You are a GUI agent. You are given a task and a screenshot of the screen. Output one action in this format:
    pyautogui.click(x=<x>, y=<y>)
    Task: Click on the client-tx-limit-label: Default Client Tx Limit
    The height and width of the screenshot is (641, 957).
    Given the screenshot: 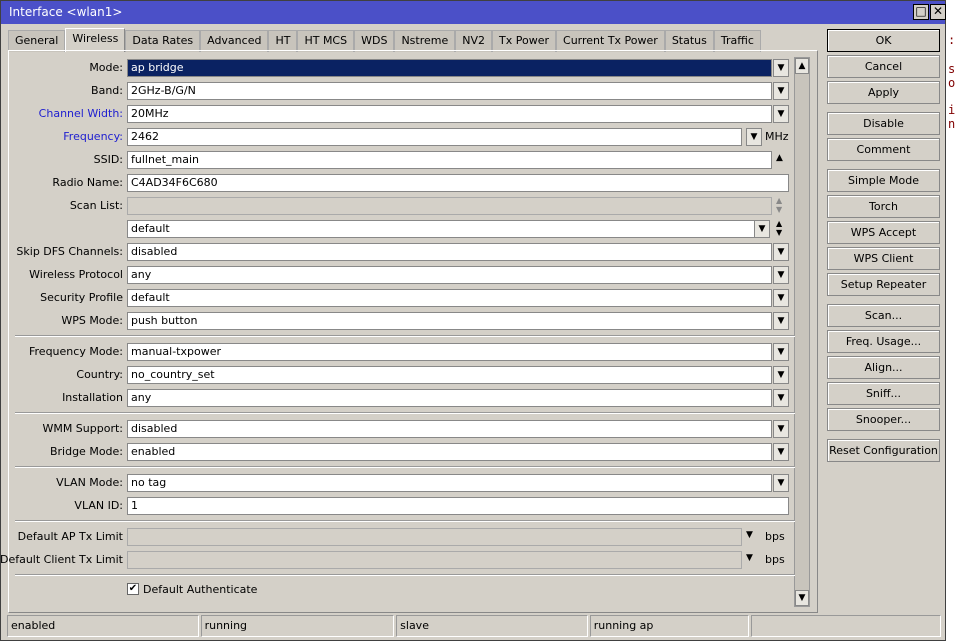 What is the action you would take?
    pyautogui.click(x=61, y=559)
    